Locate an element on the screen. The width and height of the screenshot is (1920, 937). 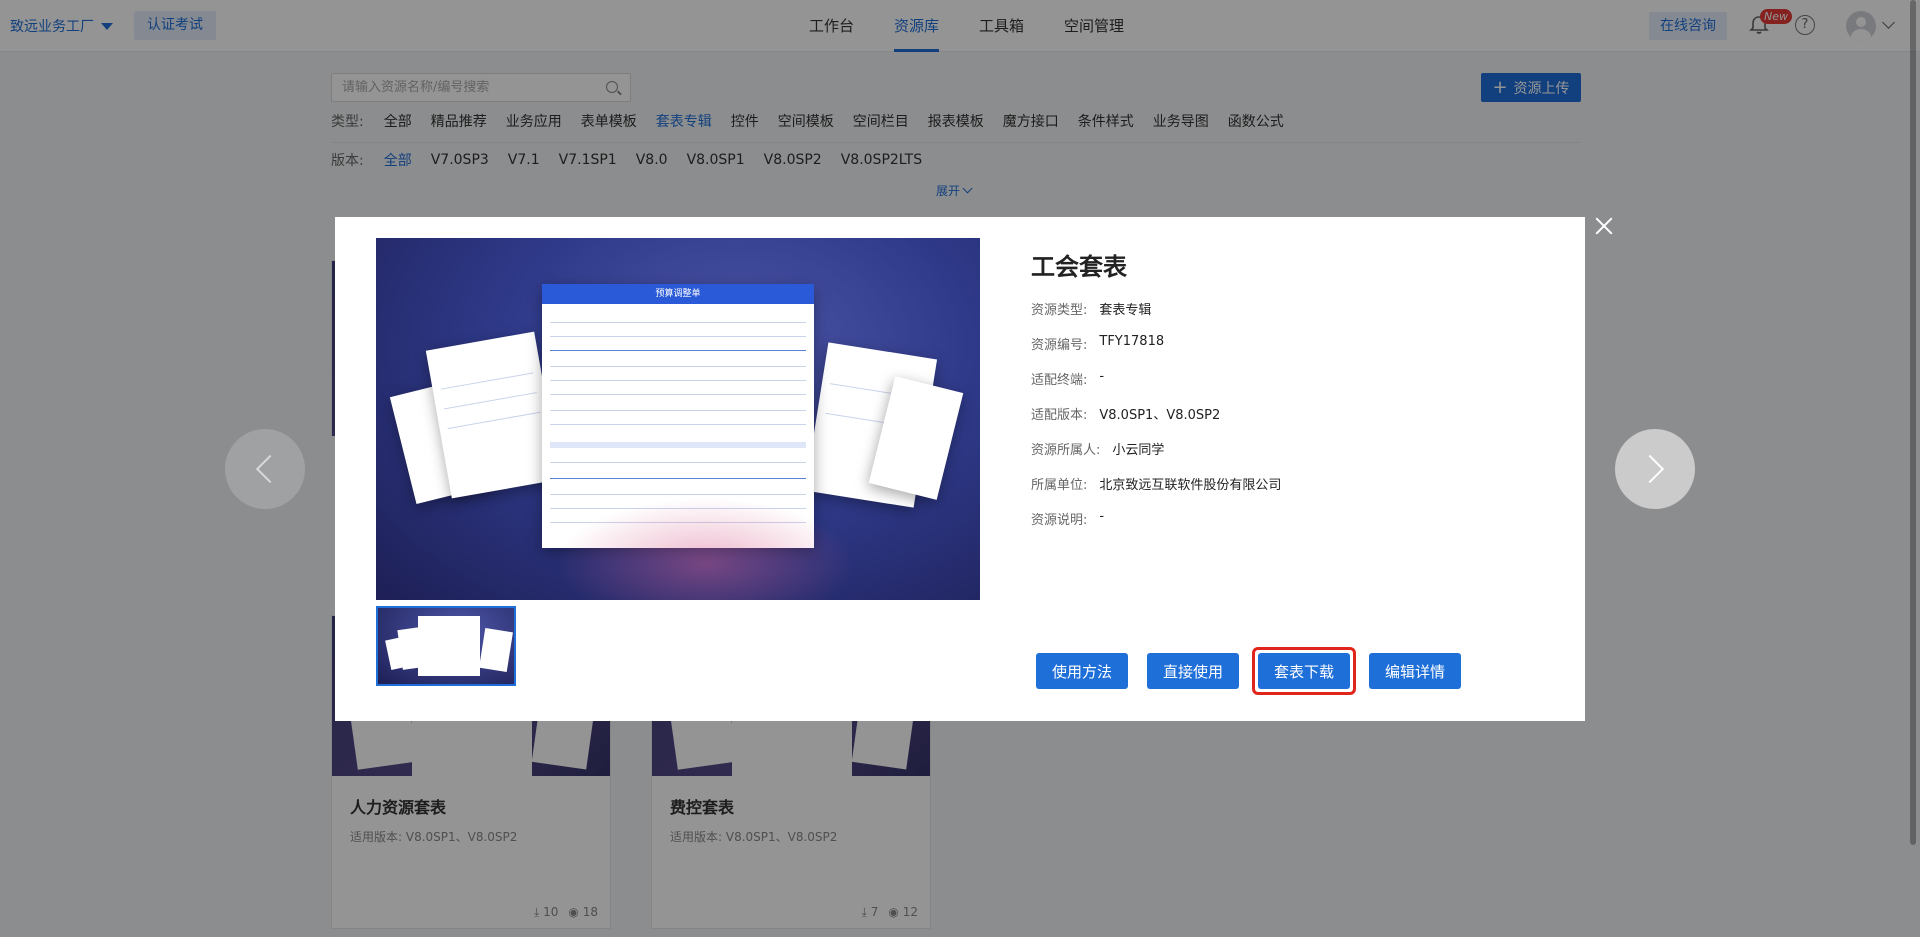
info-label: 资源所属人: is located at coordinates (1066, 450).